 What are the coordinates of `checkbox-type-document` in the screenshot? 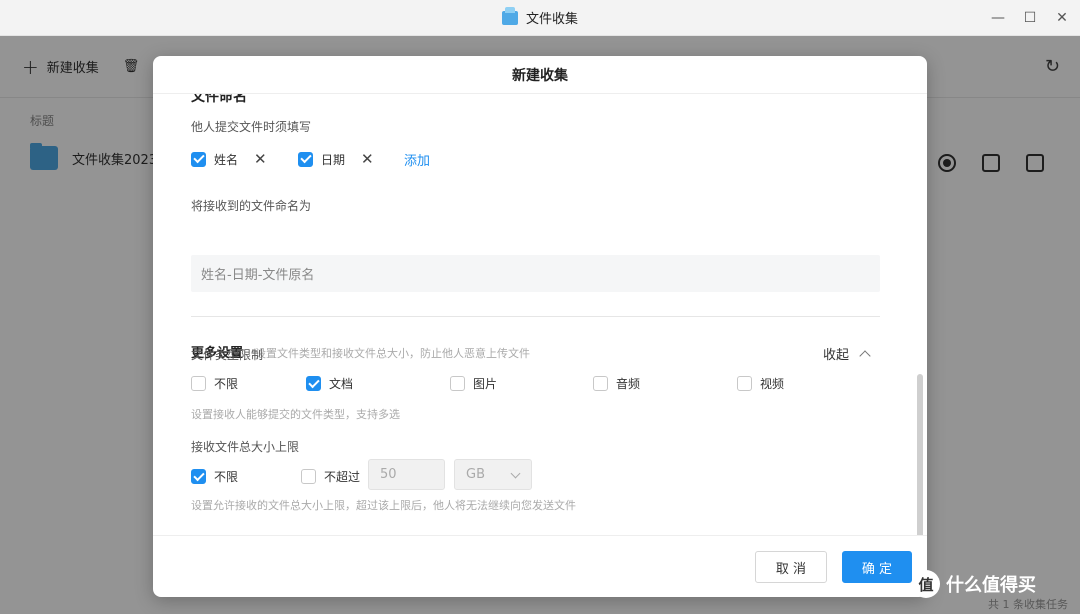 It's located at (313, 383).